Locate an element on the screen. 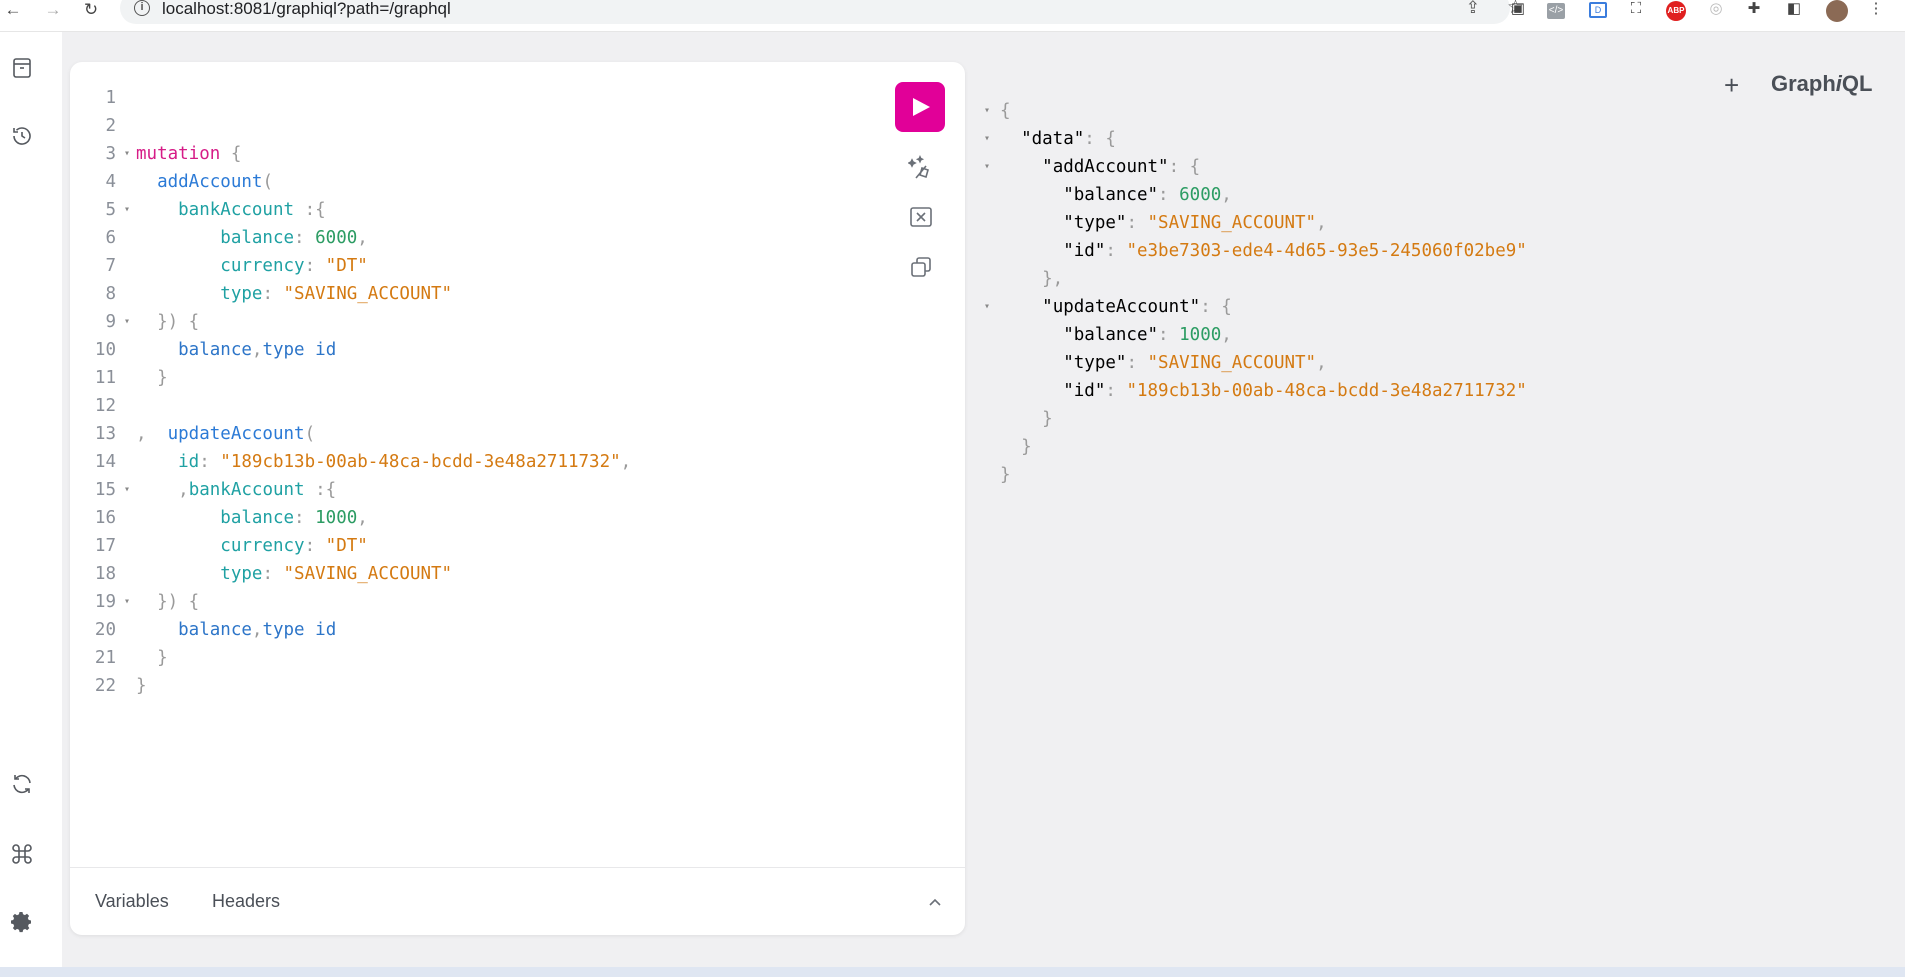  forward-arrow-icon: → is located at coordinates (53, 11).